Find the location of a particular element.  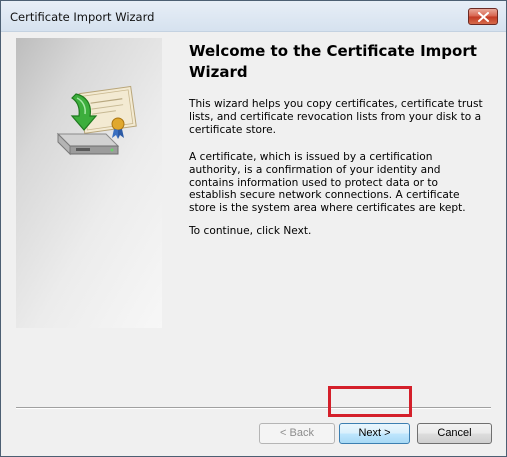

close-button is located at coordinates (483, 16).